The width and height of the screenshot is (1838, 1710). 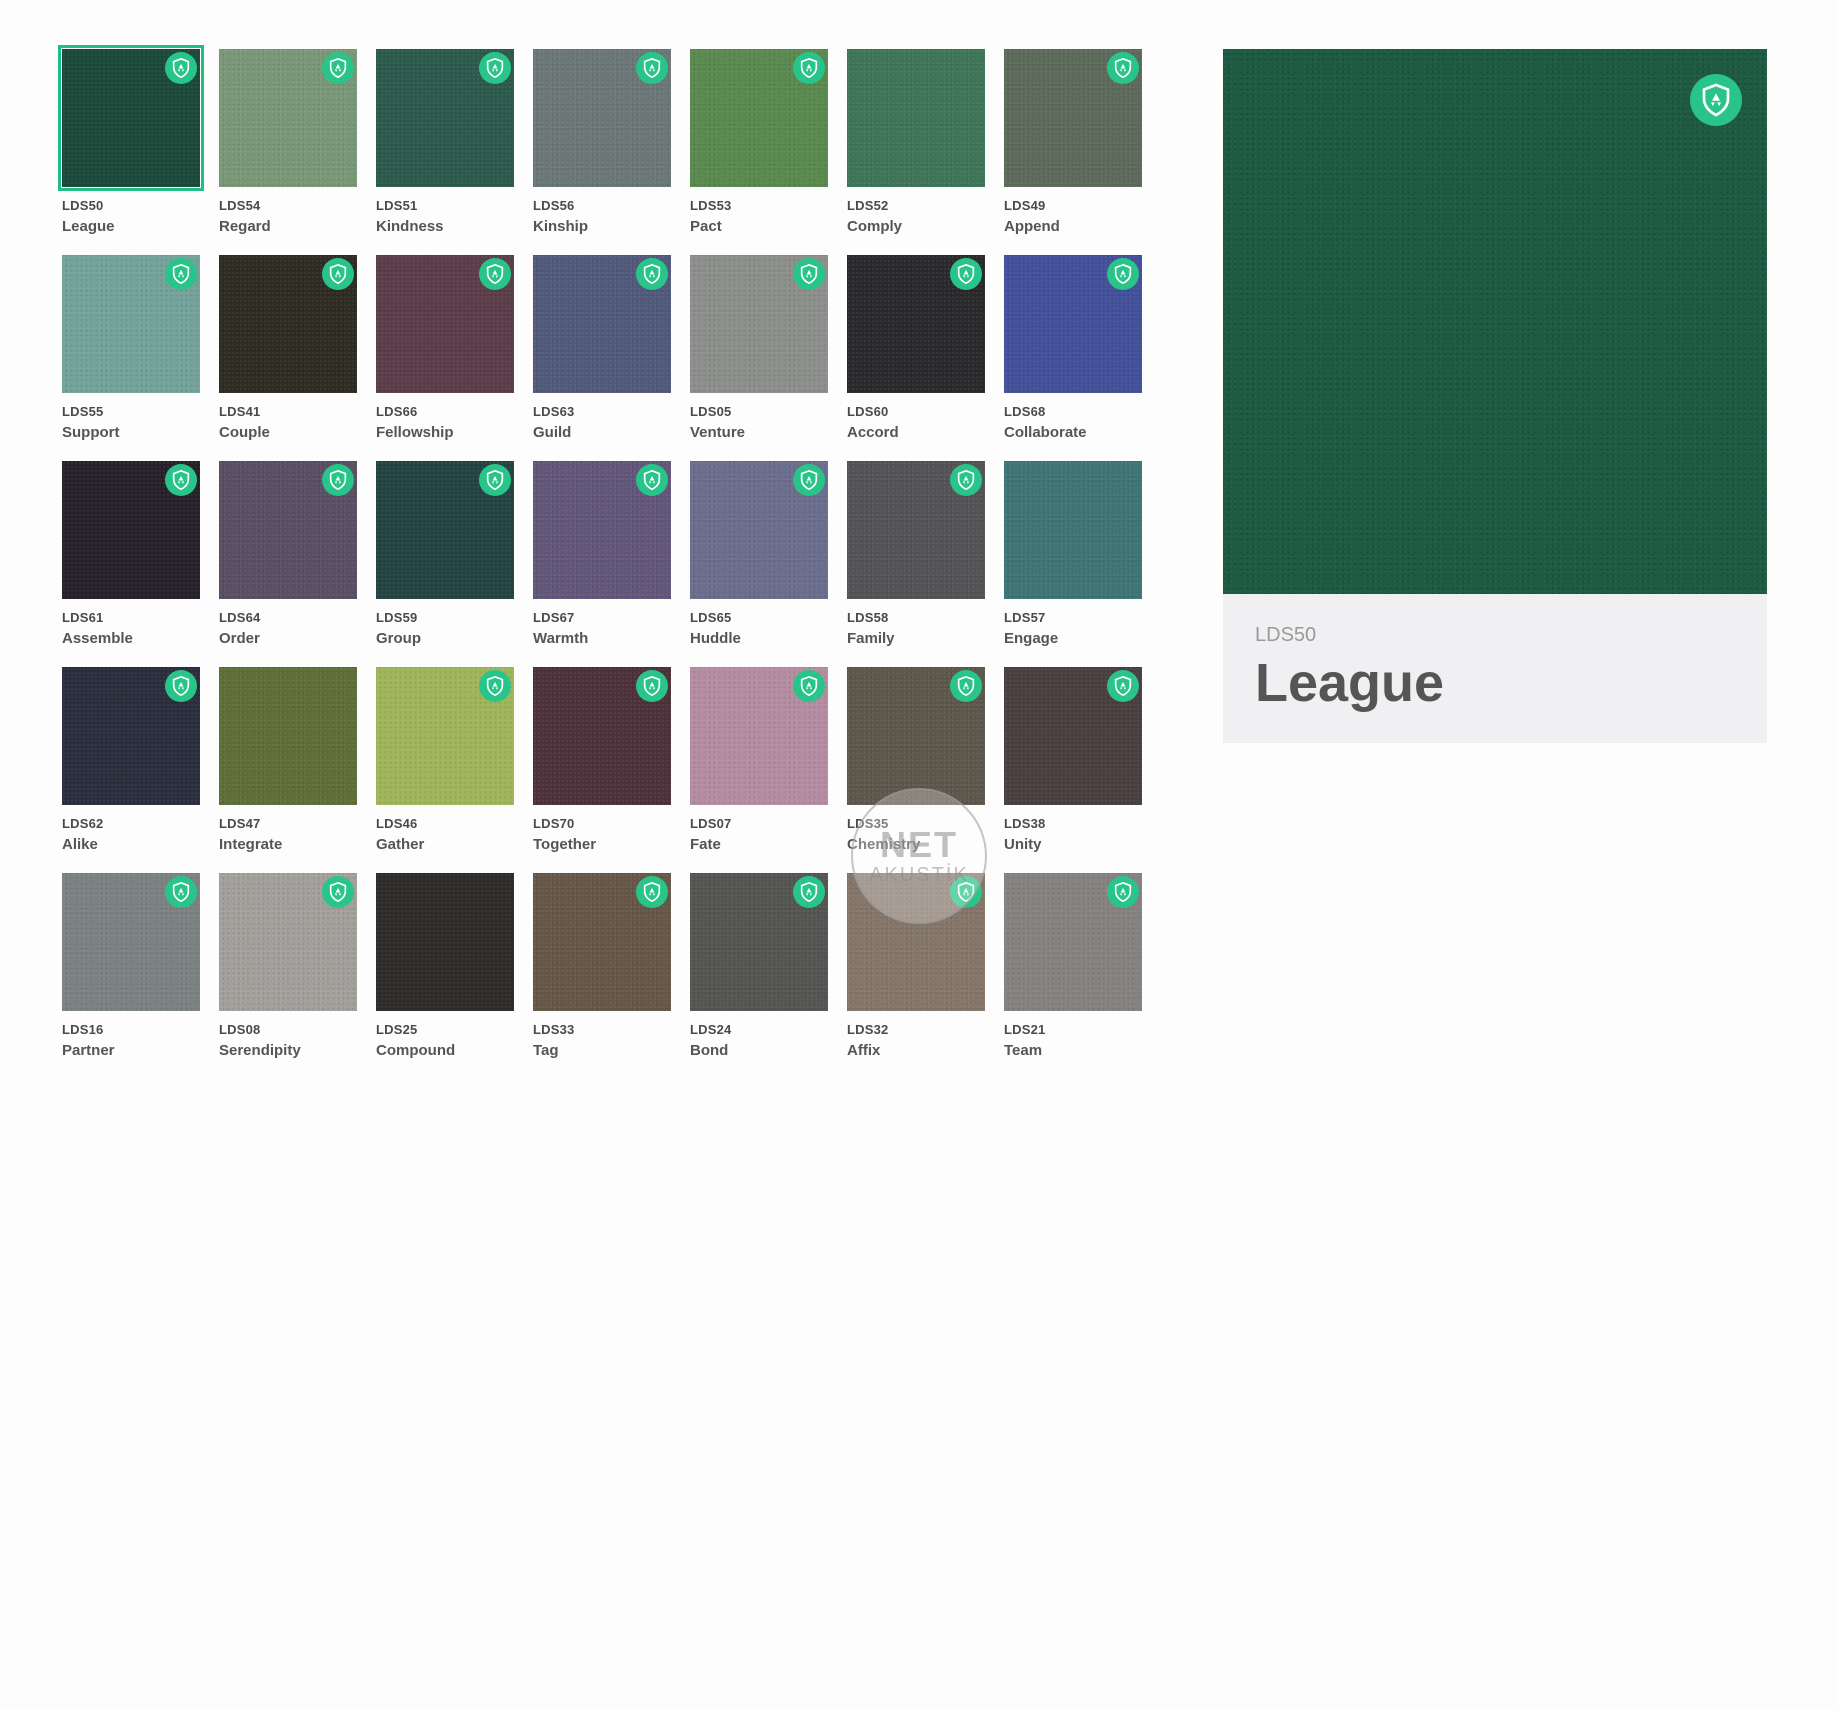 I want to click on swatch-item-pact: LDS53 Pact, so click(x=759, y=142).